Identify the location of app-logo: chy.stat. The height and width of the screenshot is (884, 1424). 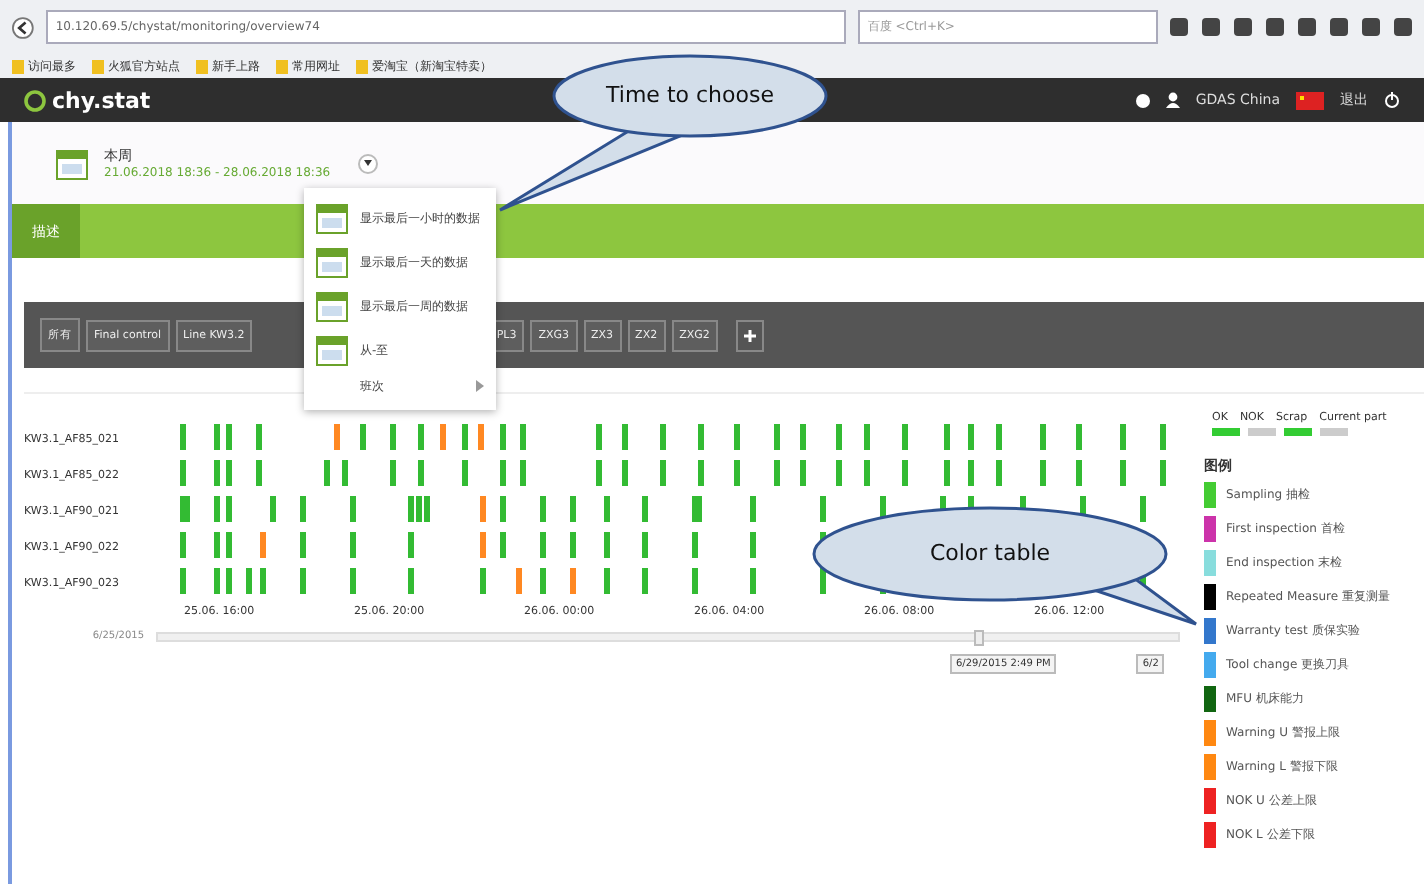
(101, 100).